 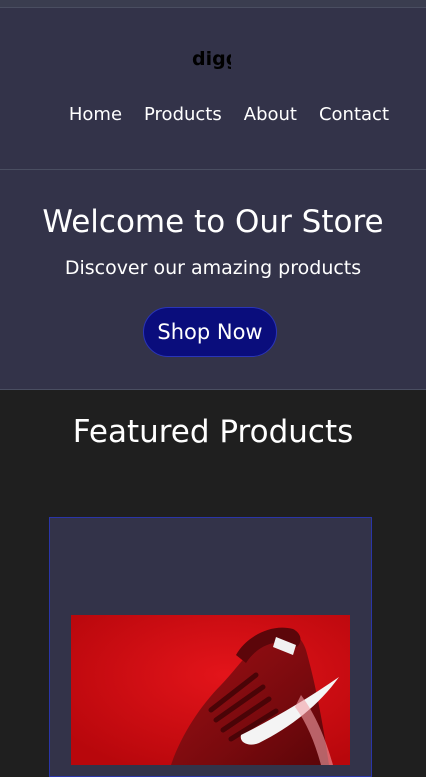 What do you see at coordinates (229, 114) in the screenshot?
I see `main-nav: Home Products About Contact` at bounding box center [229, 114].